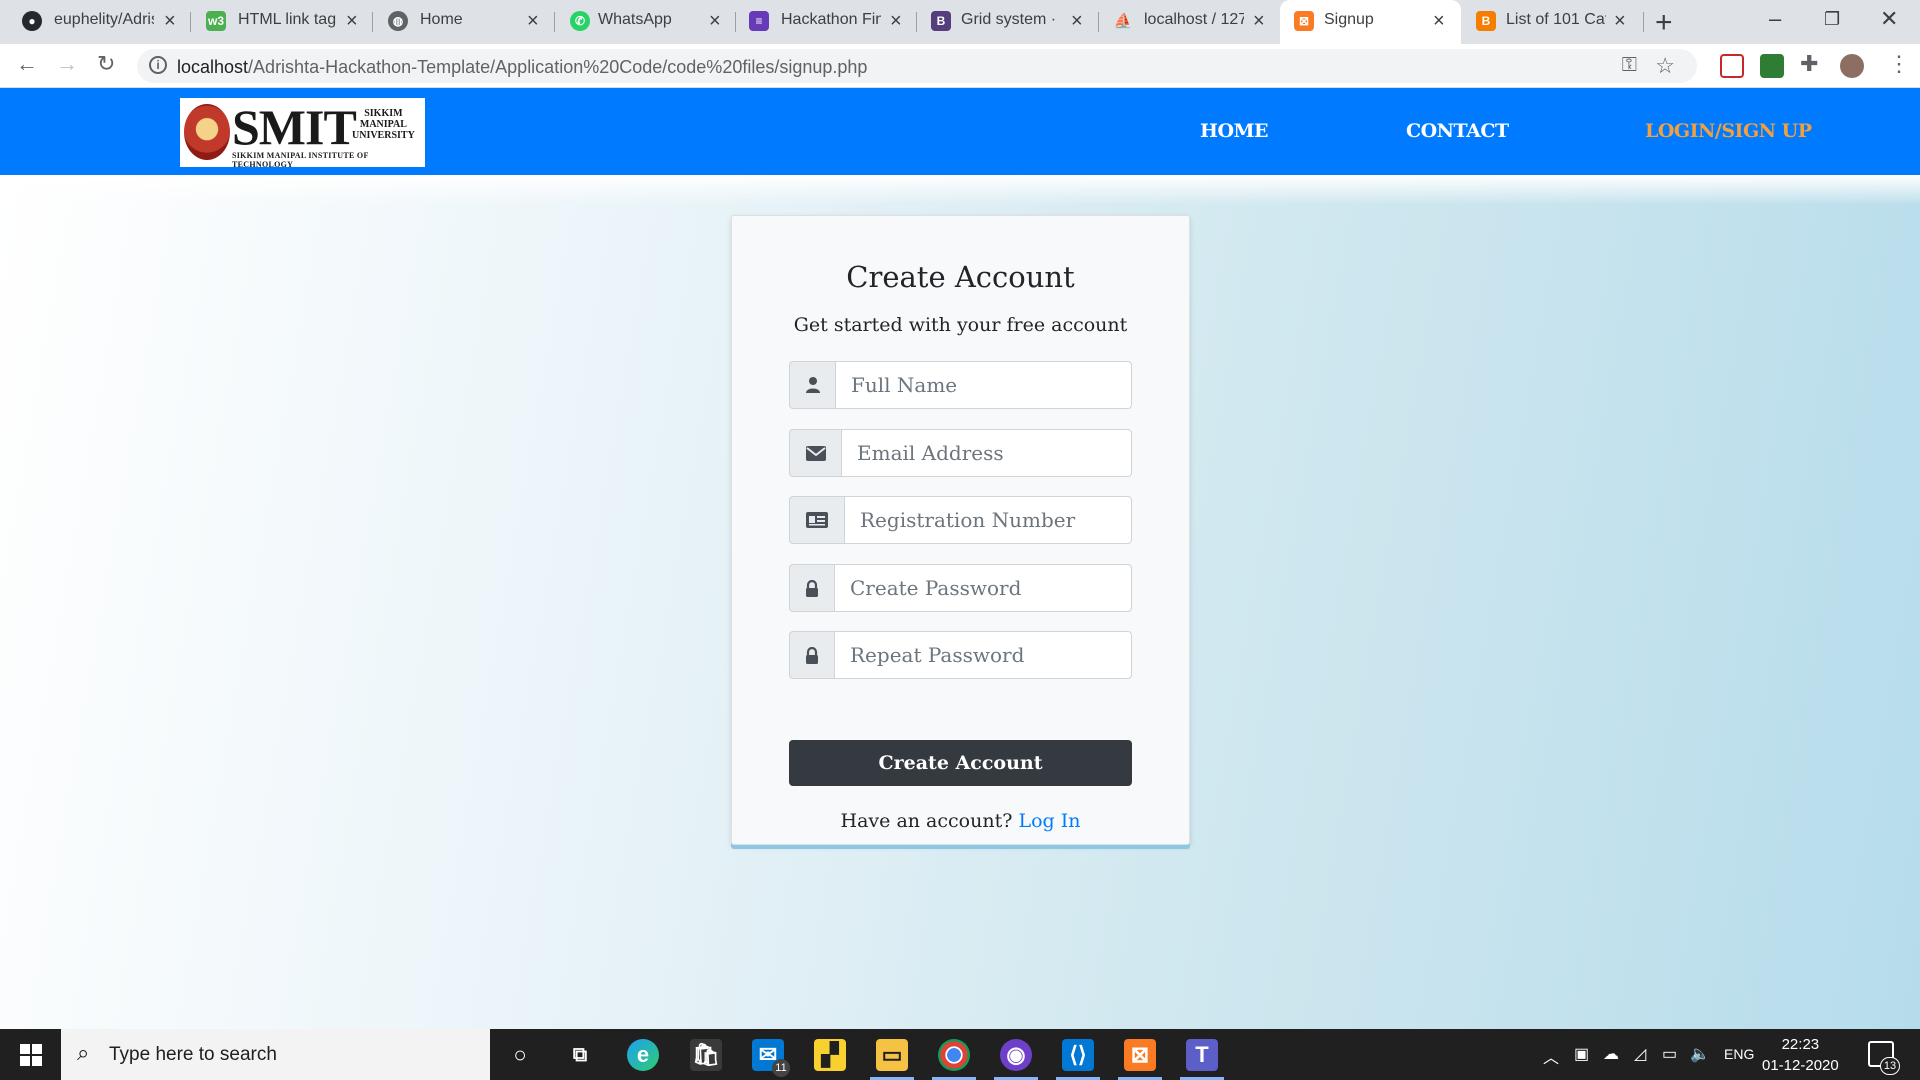 The image size is (1920, 1080). I want to click on full-name-field-group, so click(960, 385).